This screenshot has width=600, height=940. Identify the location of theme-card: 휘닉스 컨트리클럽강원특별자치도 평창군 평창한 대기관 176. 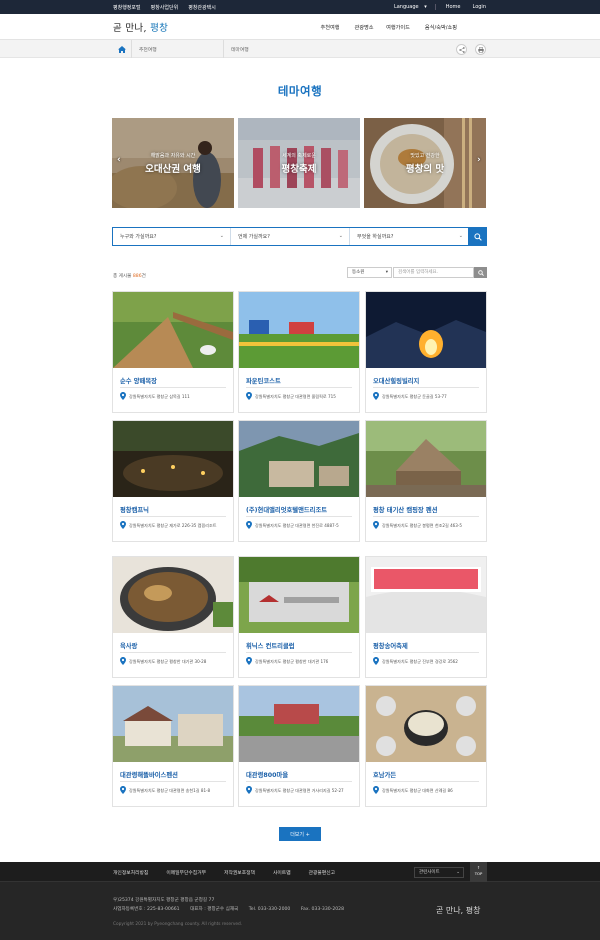
(299, 617).